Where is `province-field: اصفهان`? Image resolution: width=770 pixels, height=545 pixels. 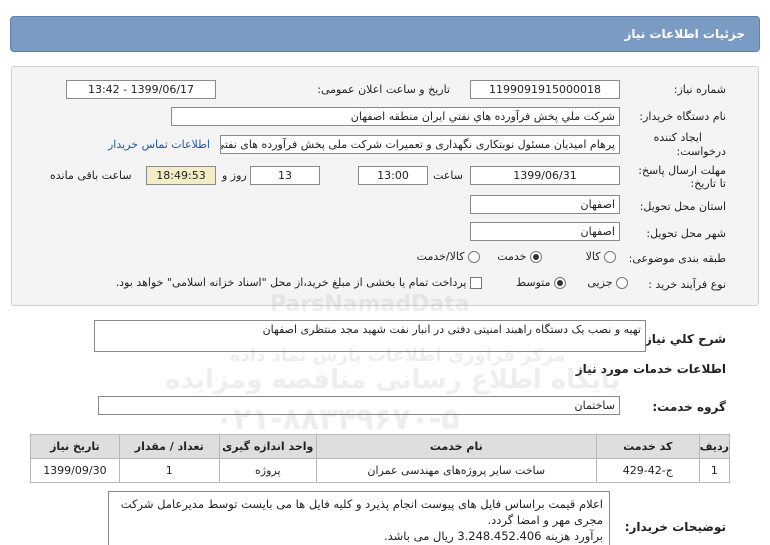 province-field: اصفهان is located at coordinates (545, 204).